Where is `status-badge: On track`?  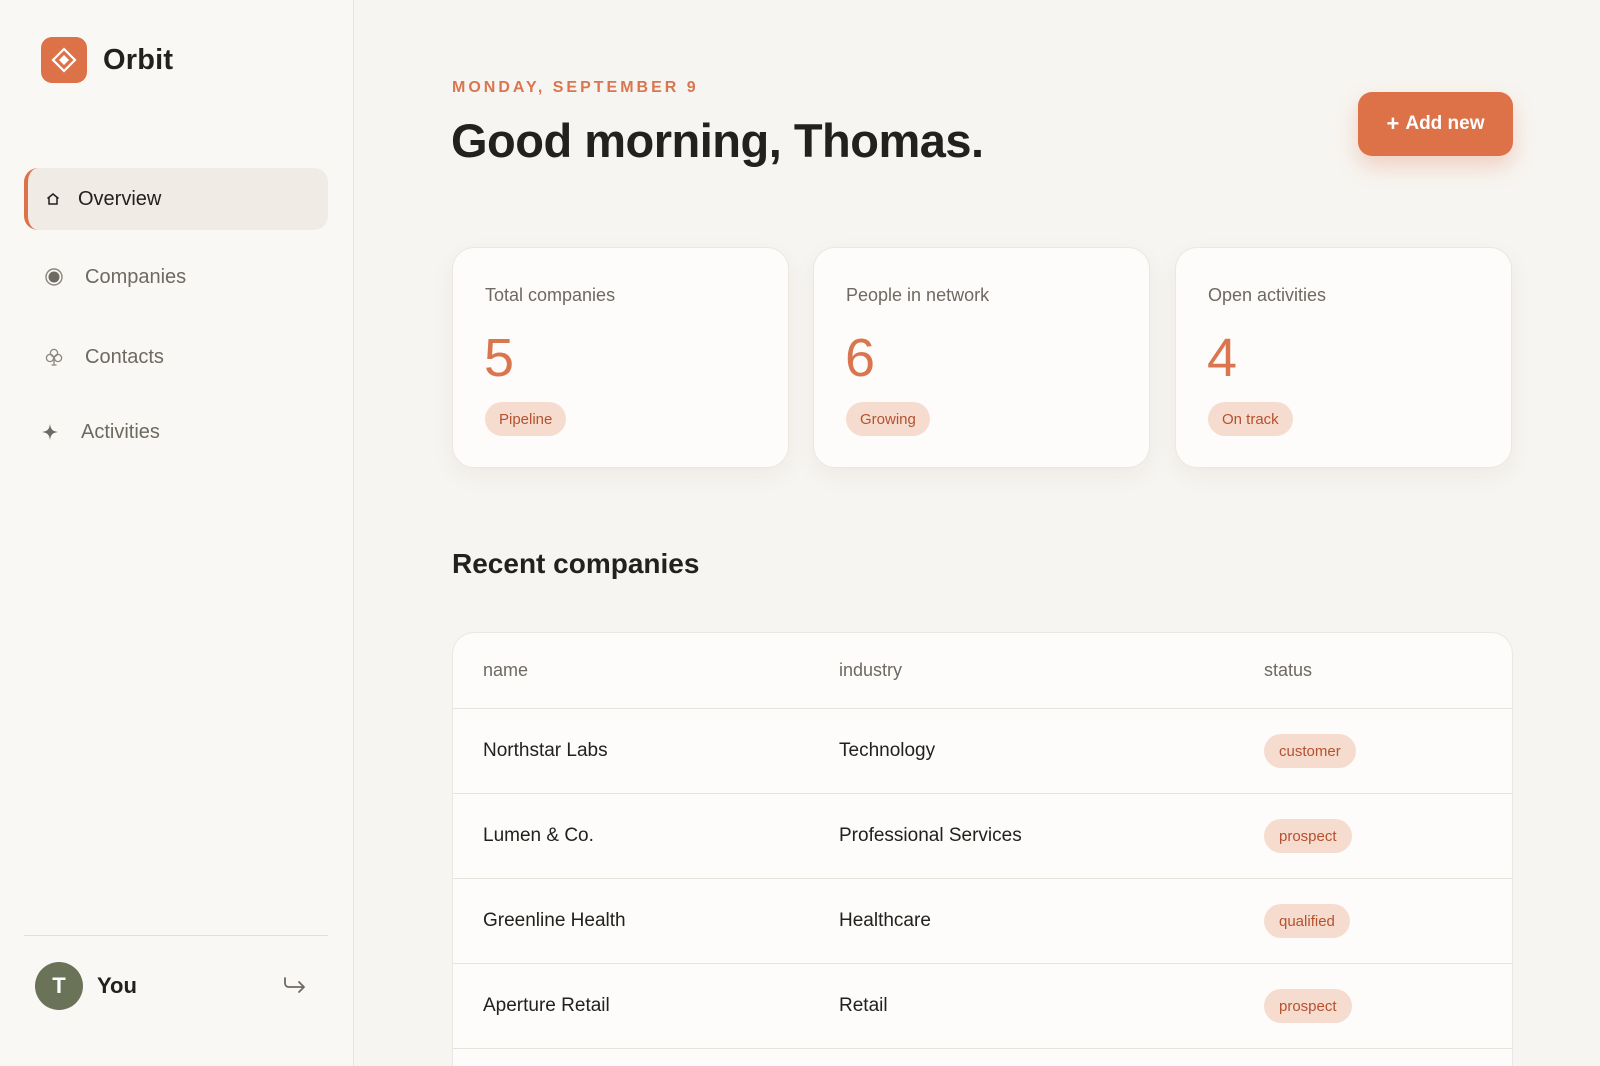 status-badge: On track is located at coordinates (1250, 419).